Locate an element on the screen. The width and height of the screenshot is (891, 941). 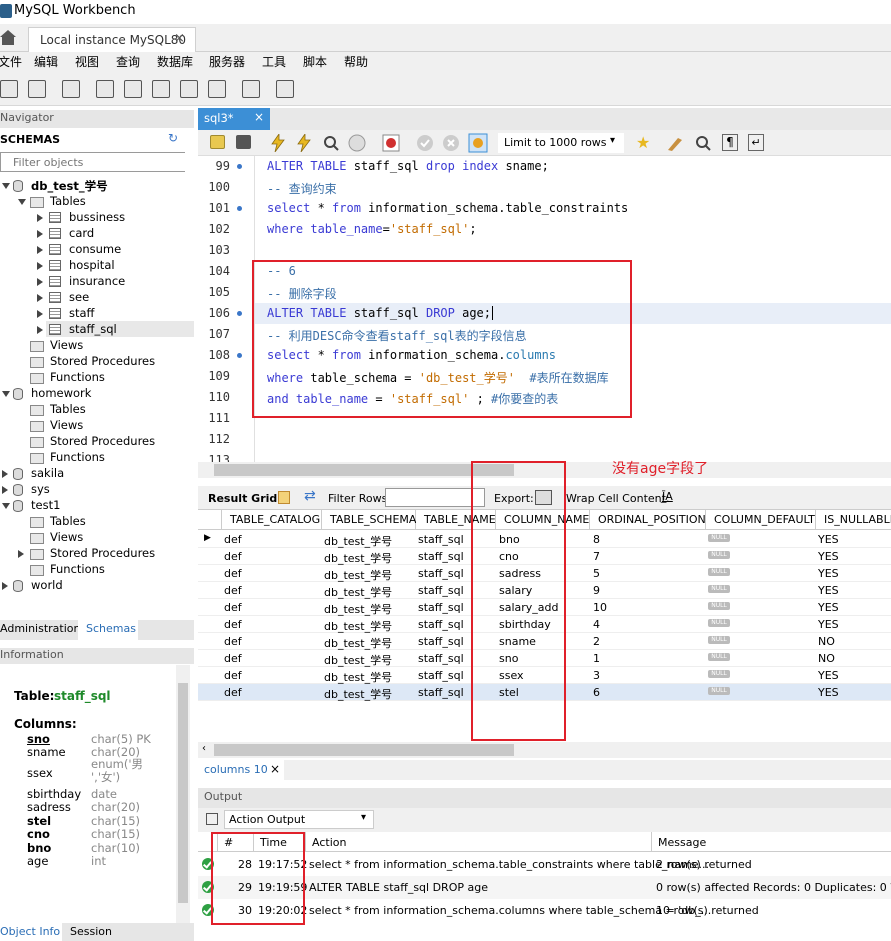
scroll-left-icon: ‹ is located at coordinates (204, 748).